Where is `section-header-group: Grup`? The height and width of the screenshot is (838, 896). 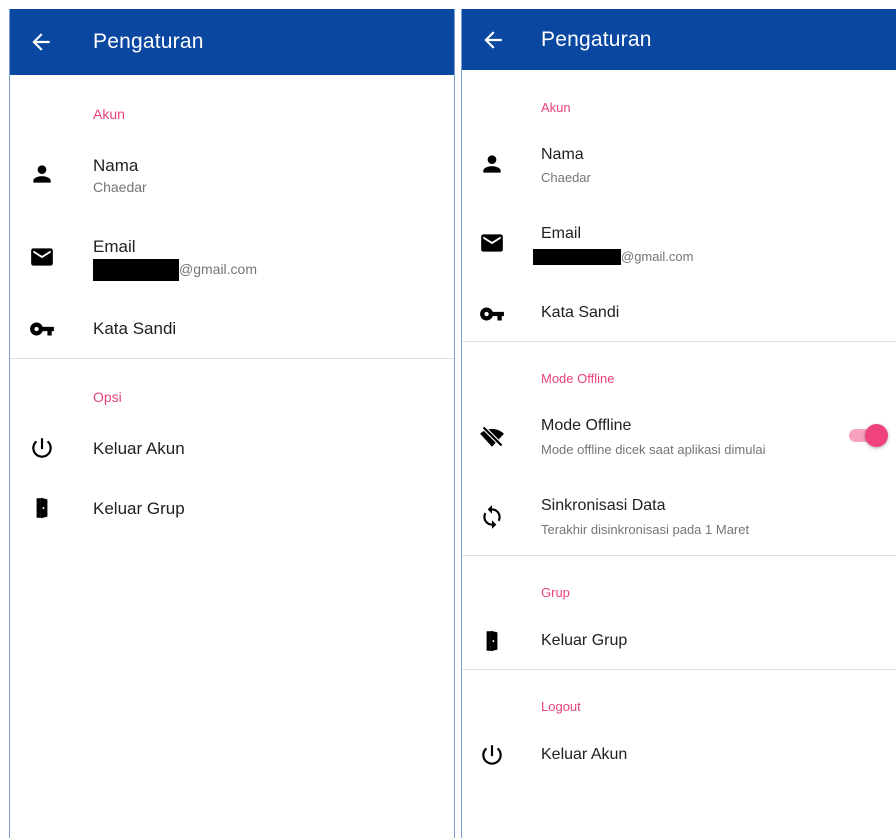 section-header-group: Grup is located at coordinates (555, 592).